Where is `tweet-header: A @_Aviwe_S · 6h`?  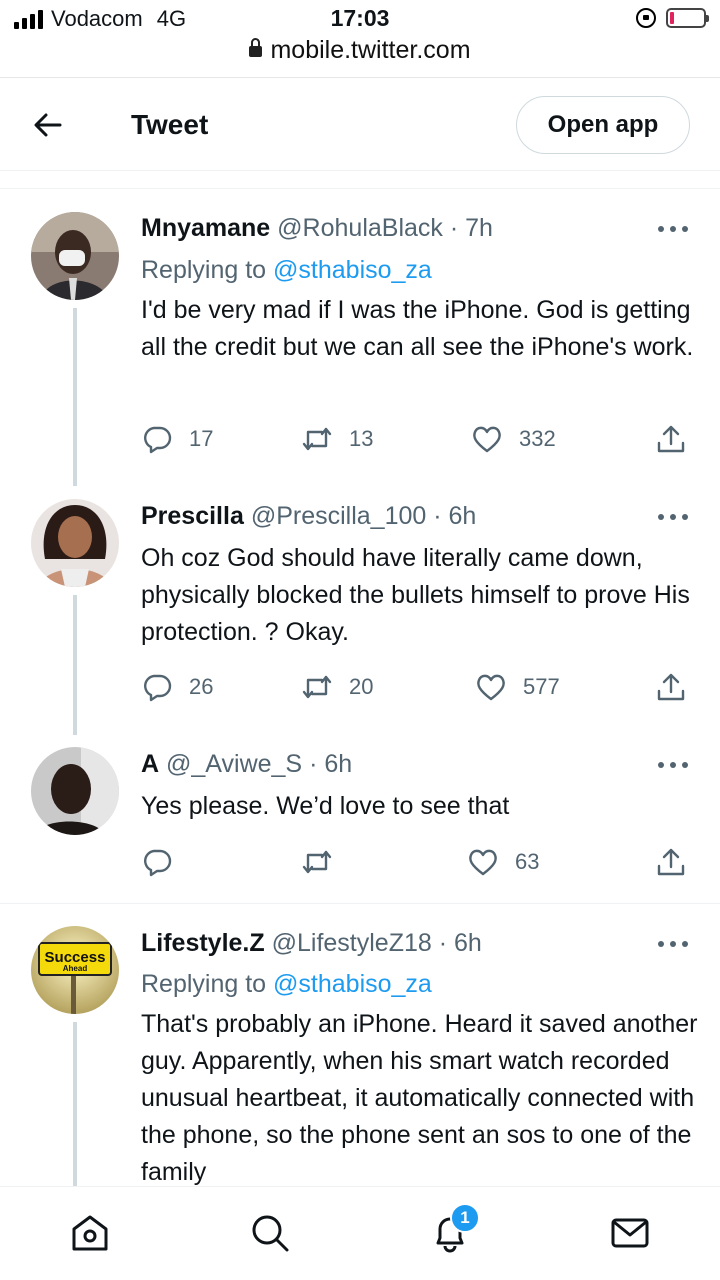
tweet-header: A @_Aviwe_S · 6h is located at coordinates (246, 764).